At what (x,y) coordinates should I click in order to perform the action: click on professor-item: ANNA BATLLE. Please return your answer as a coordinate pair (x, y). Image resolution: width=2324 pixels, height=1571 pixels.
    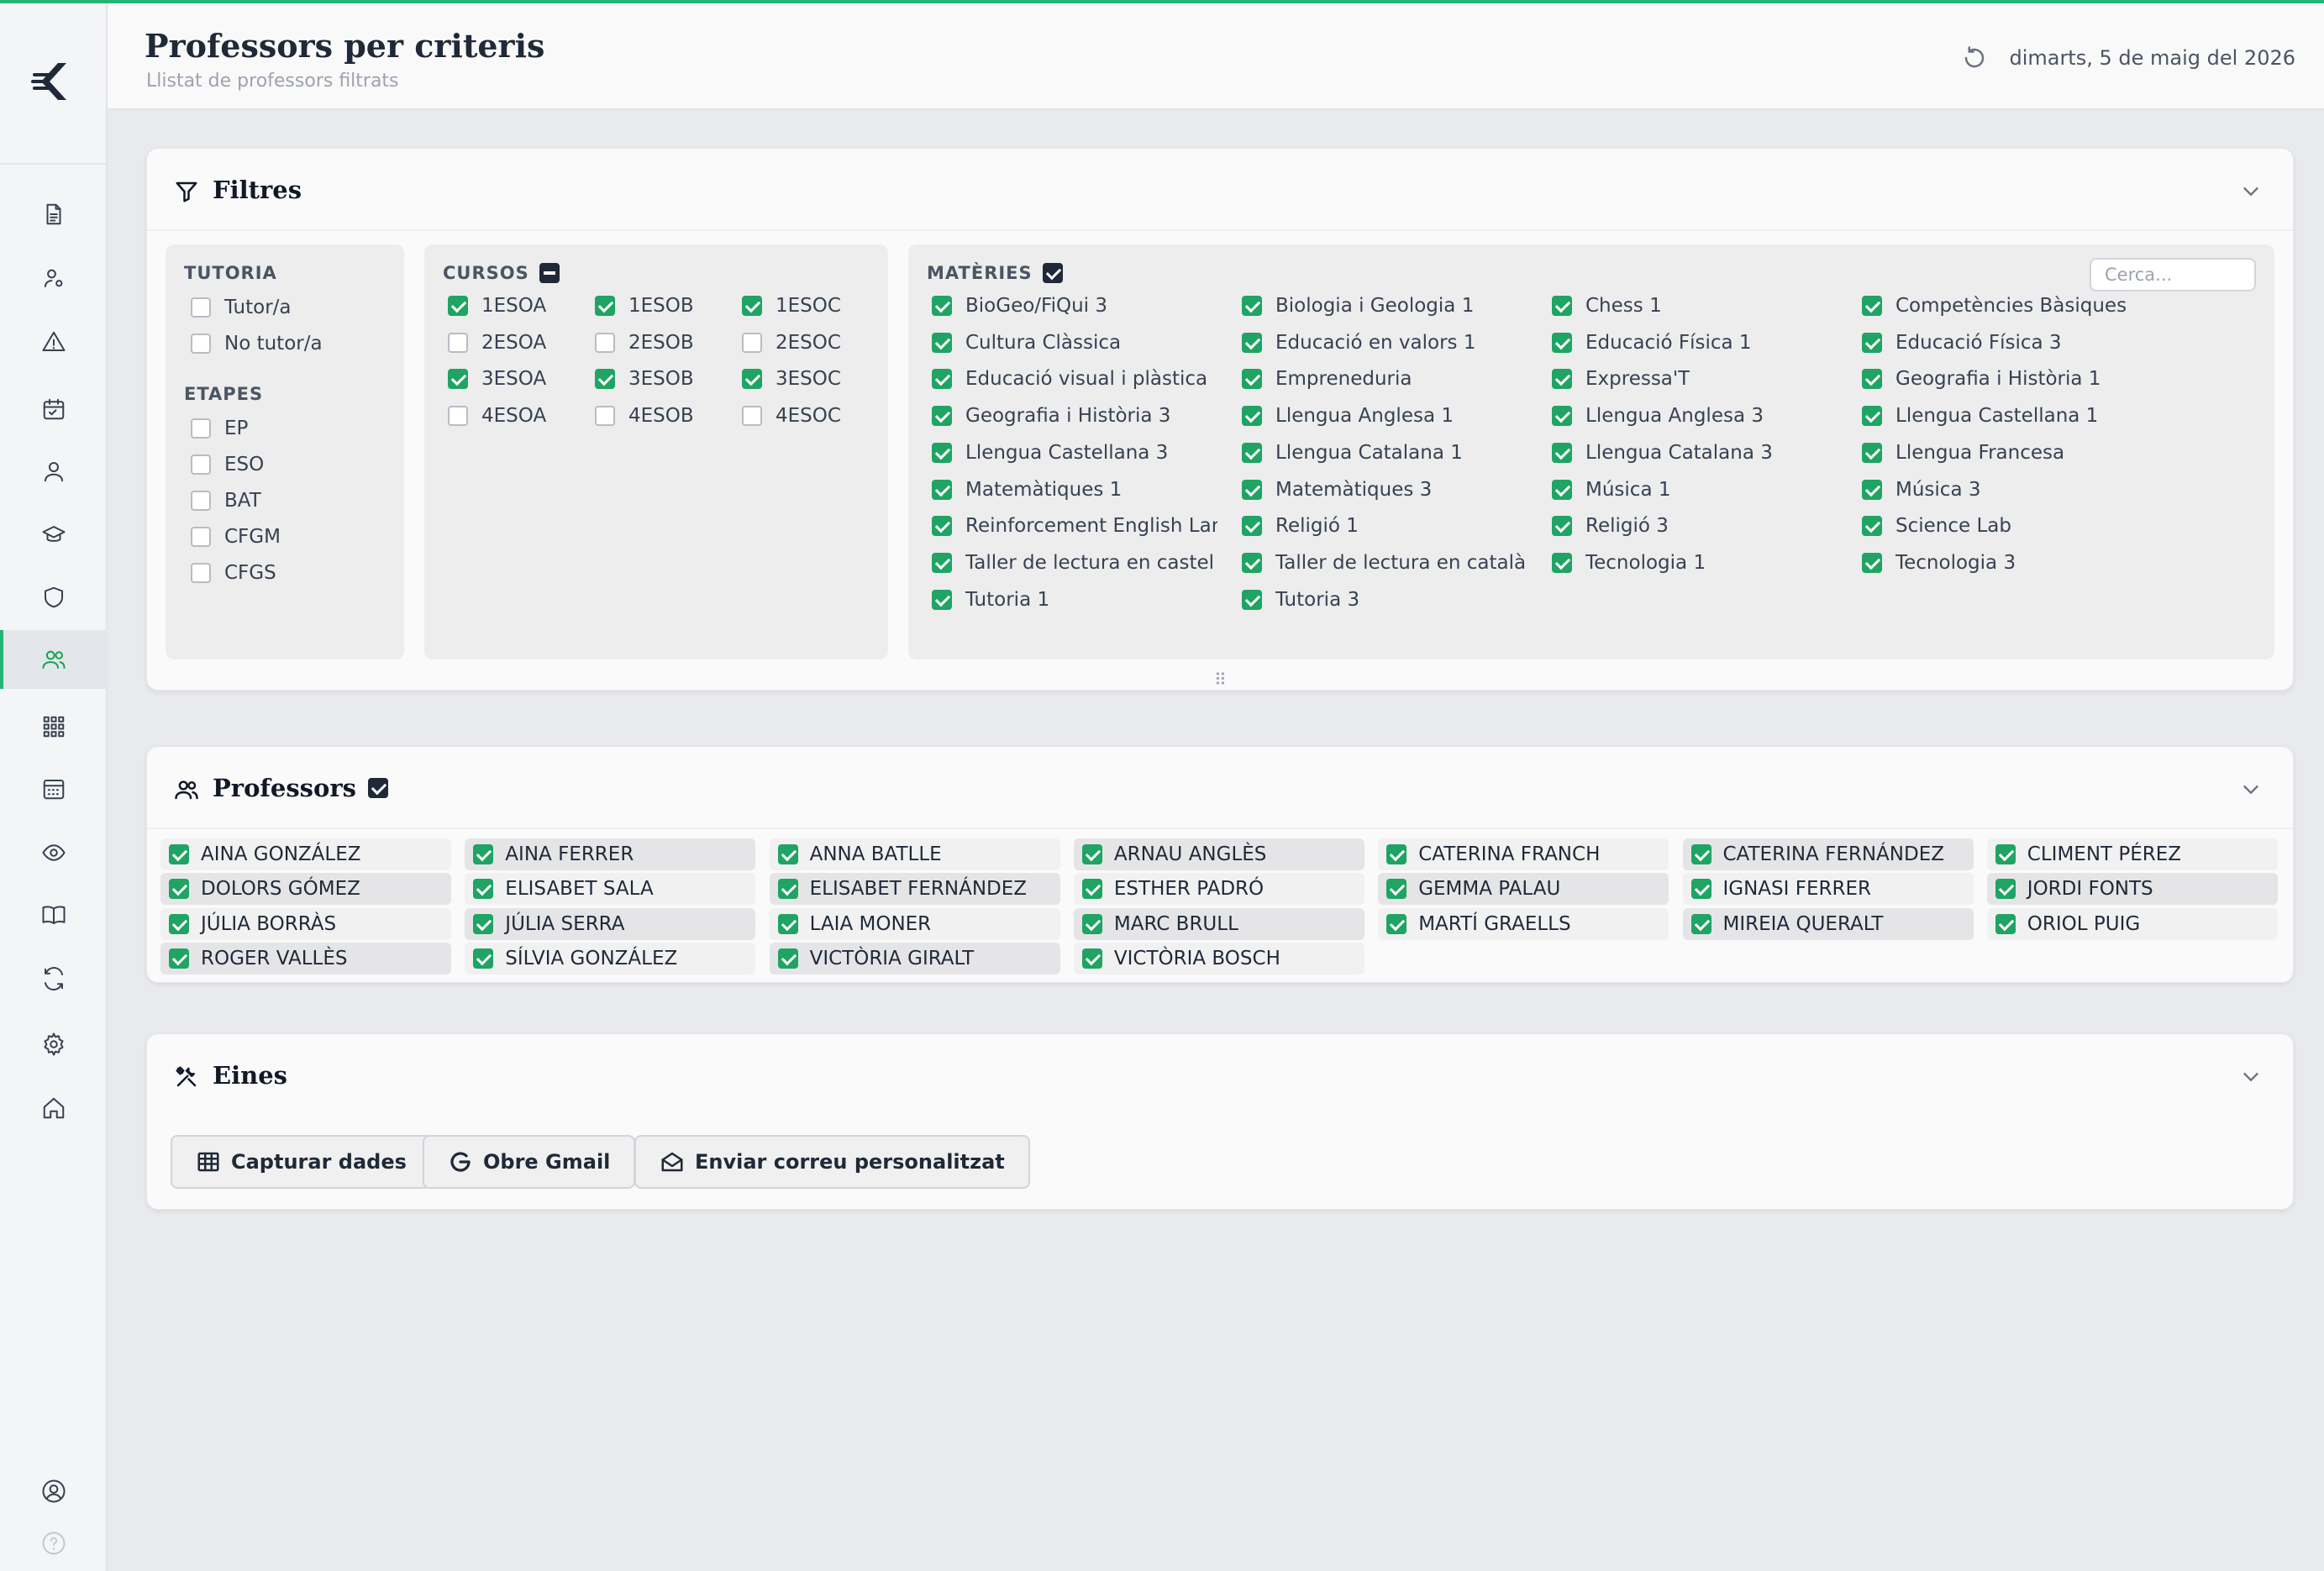
    Looking at the image, I should click on (914, 854).